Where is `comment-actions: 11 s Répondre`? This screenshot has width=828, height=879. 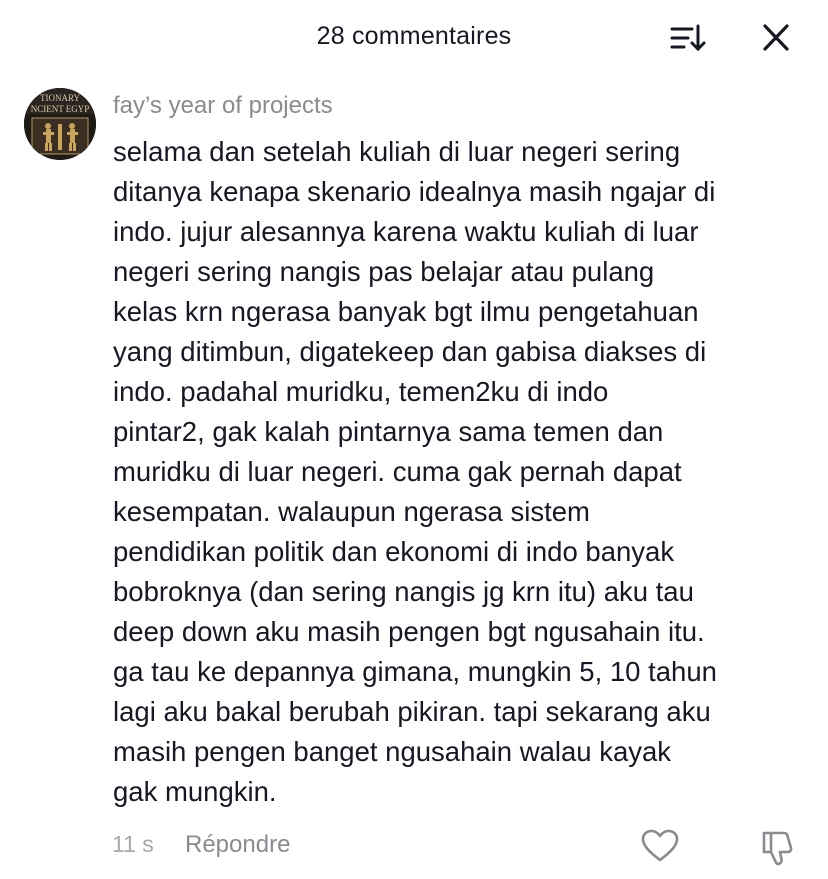
comment-actions: 11 s Répondre is located at coordinates (414, 846).